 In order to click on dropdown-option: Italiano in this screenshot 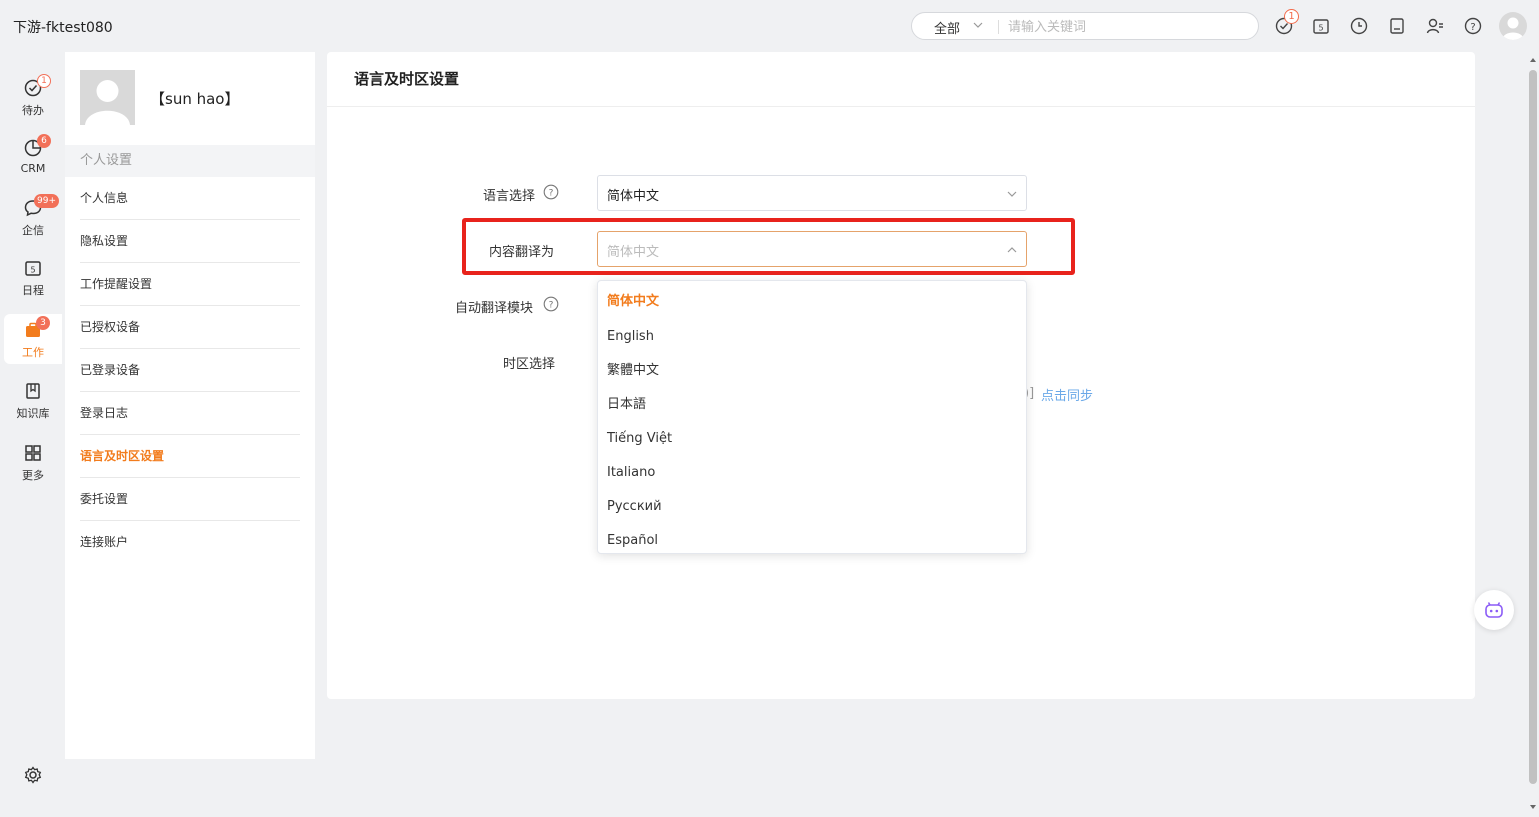, I will do `click(812, 473)`.